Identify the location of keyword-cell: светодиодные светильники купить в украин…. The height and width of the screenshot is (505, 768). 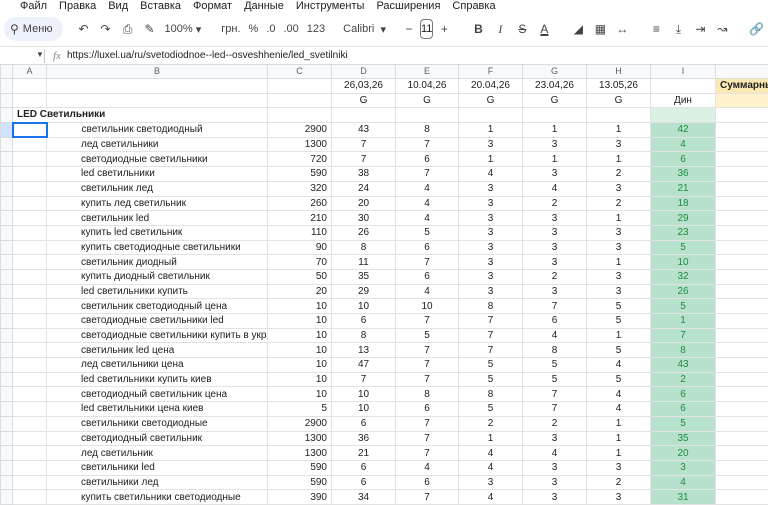
(157, 335).